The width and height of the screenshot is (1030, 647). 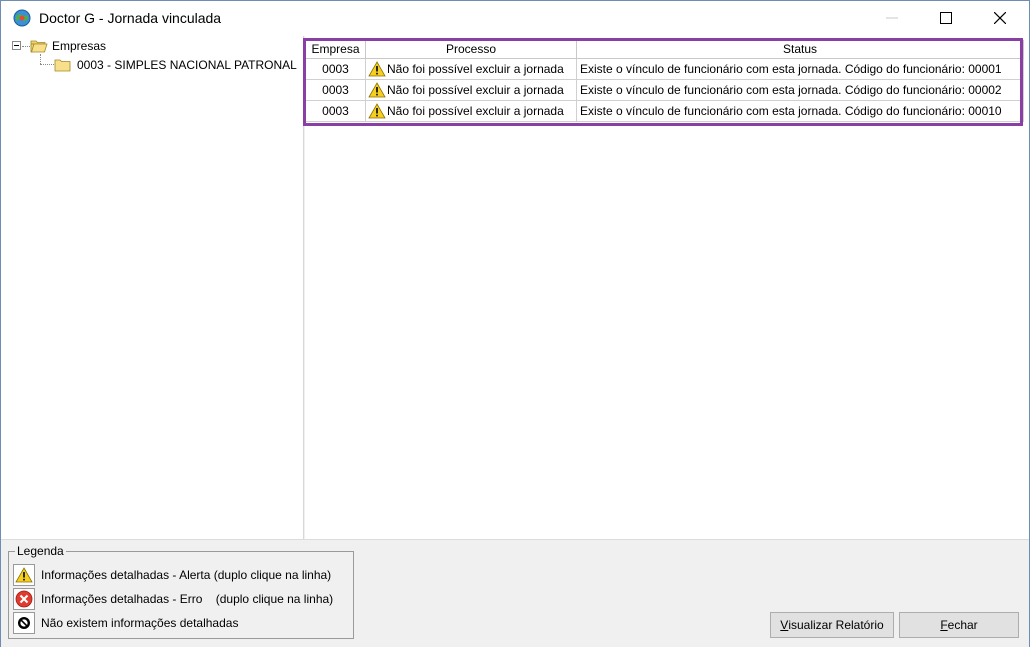 What do you see at coordinates (304, 287) in the screenshot?
I see `splitter` at bounding box center [304, 287].